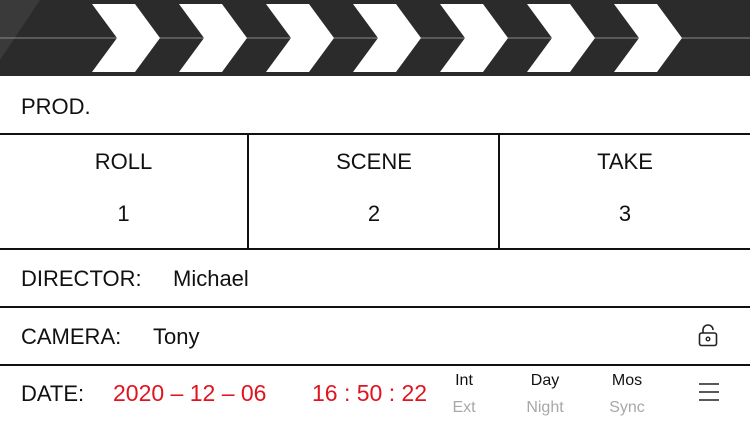 The height and width of the screenshot is (422, 750). I want to click on day-option: Day, so click(545, 381).